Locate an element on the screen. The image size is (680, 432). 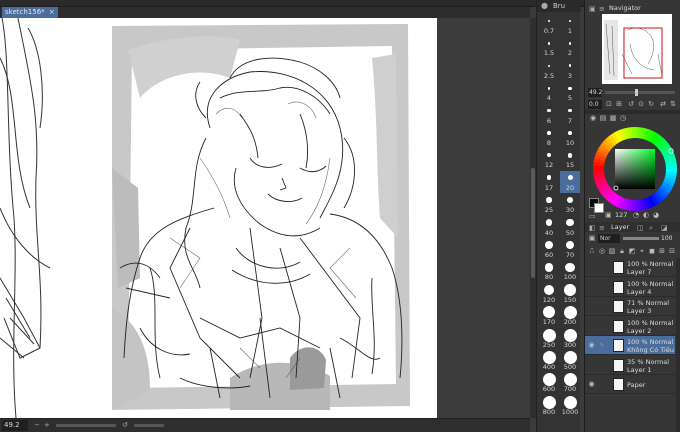
brush-size-option: 600 is located at coordinates (549, 383).